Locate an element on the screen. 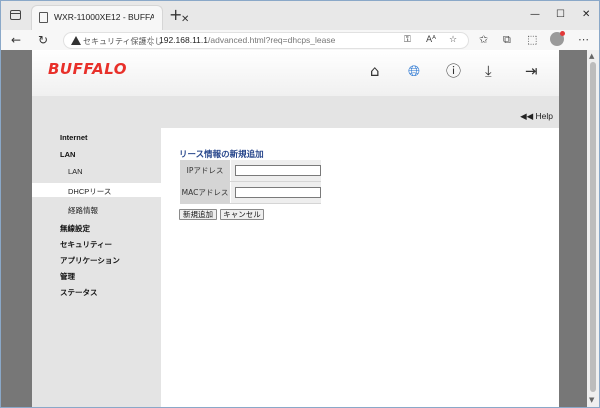 The width and height of the screenshot is (600, 408). more-options-icon: ⋯ is located at coordinates (583, 40).